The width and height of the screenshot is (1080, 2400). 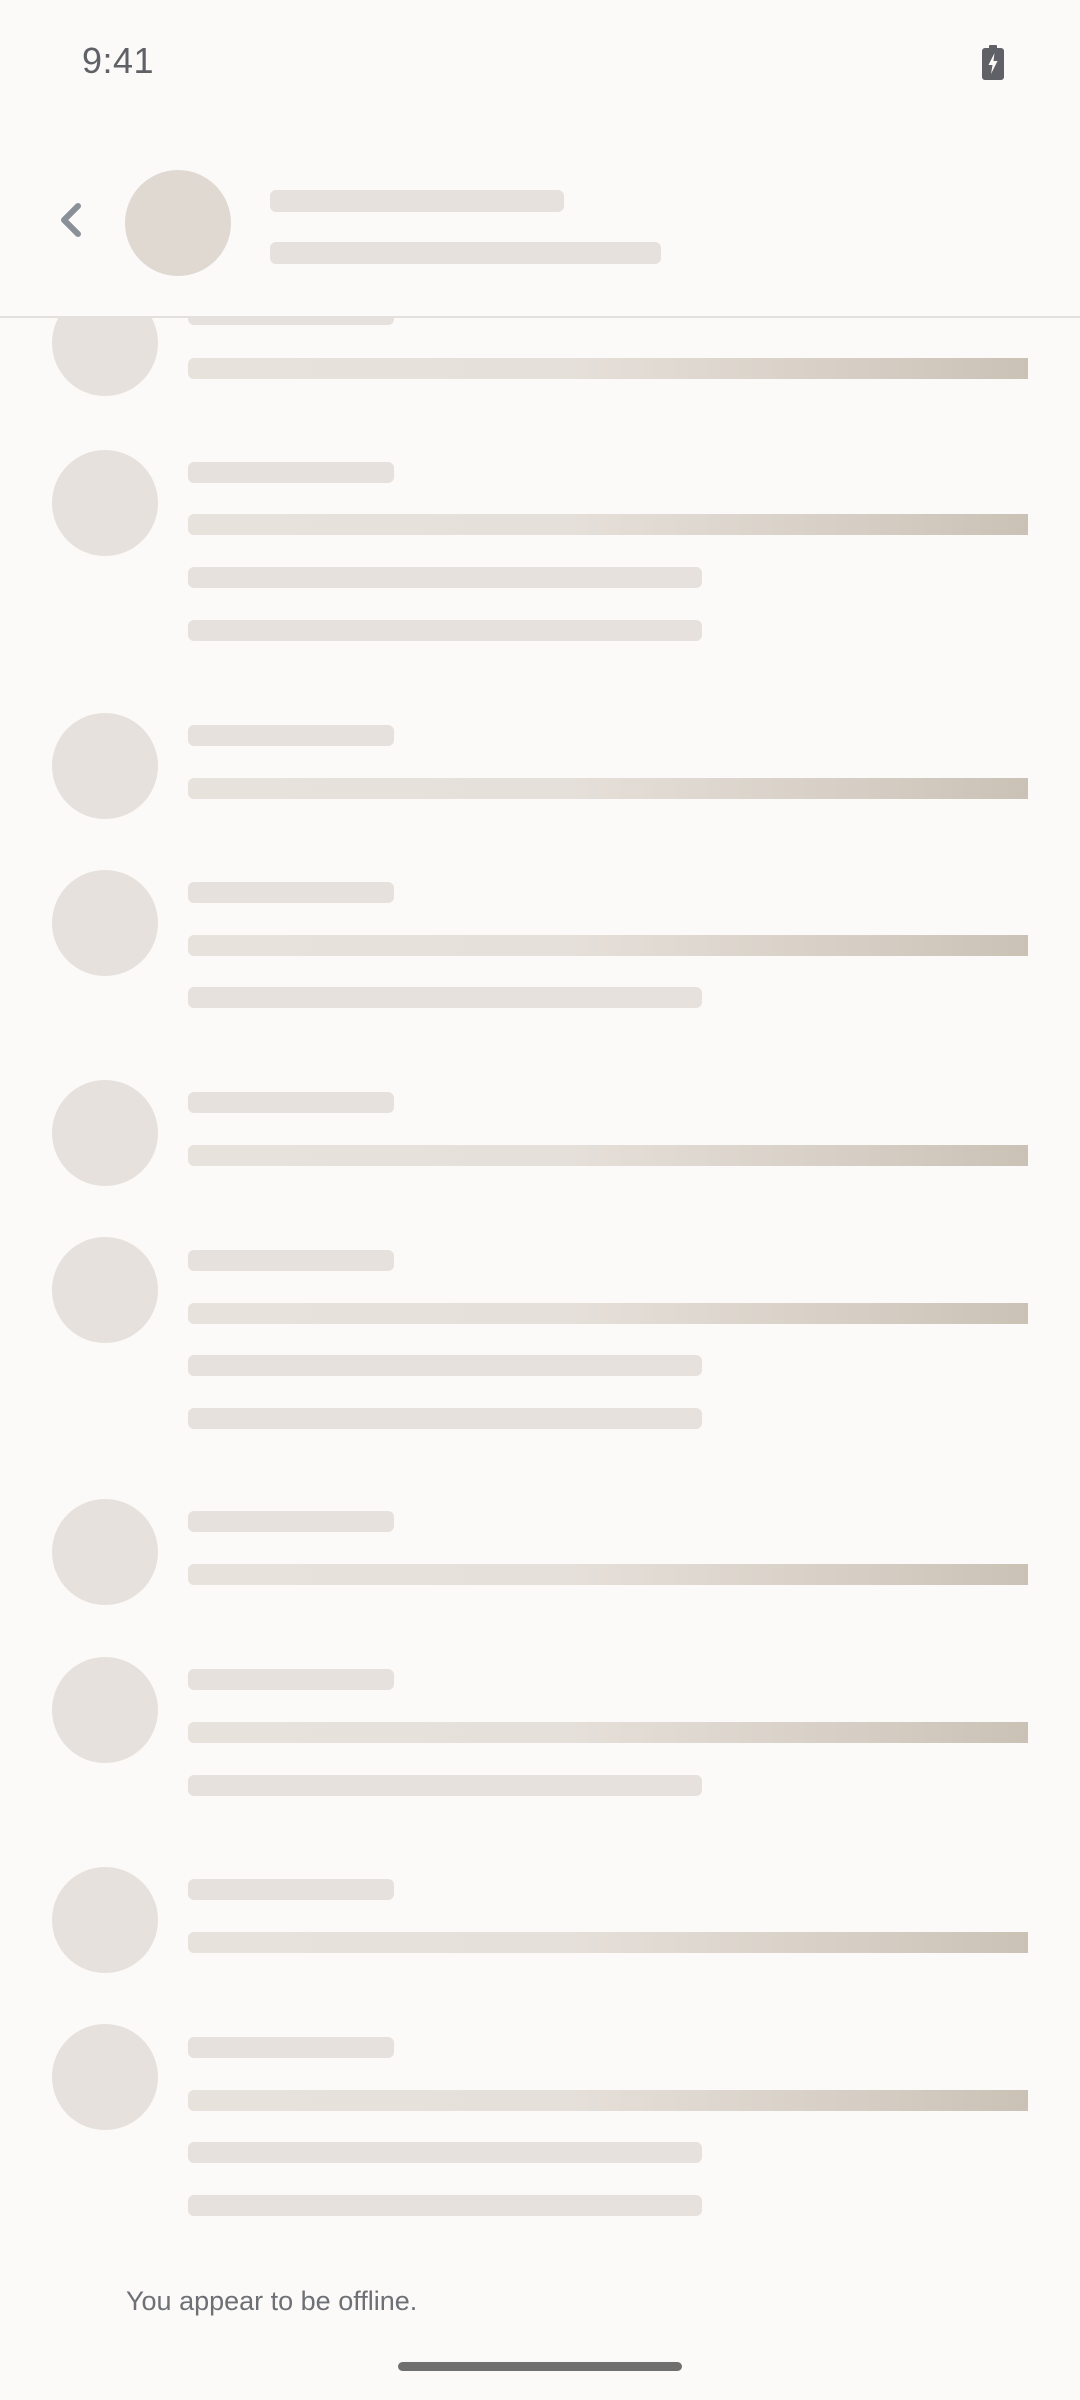 I want to click on status-time: 9:41, so click(x=118, y=60).